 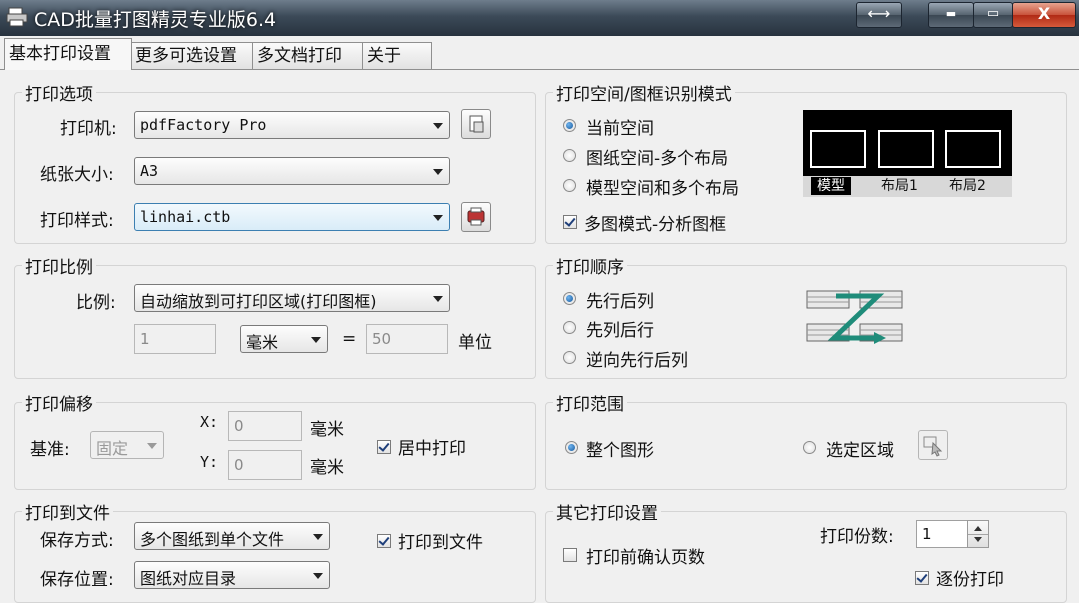 I want to click on minimize-button: ▬, so click(x=951, y=15).